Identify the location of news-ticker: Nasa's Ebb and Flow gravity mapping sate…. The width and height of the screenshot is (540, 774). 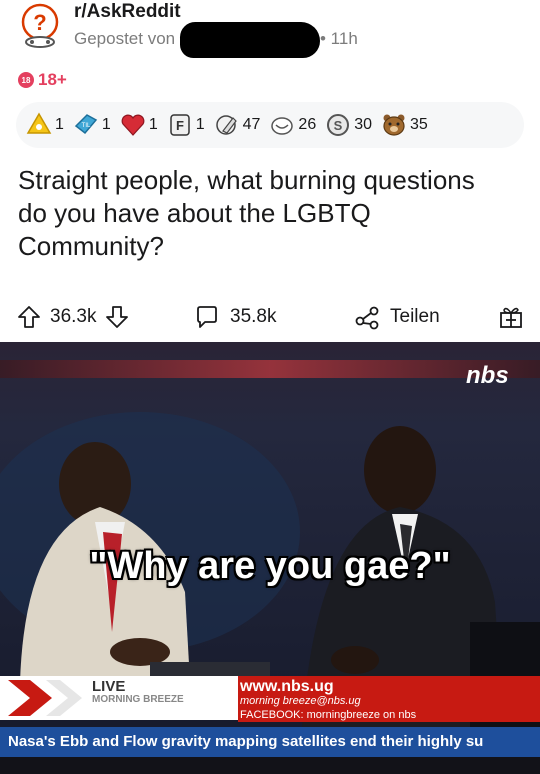
(270, 742).